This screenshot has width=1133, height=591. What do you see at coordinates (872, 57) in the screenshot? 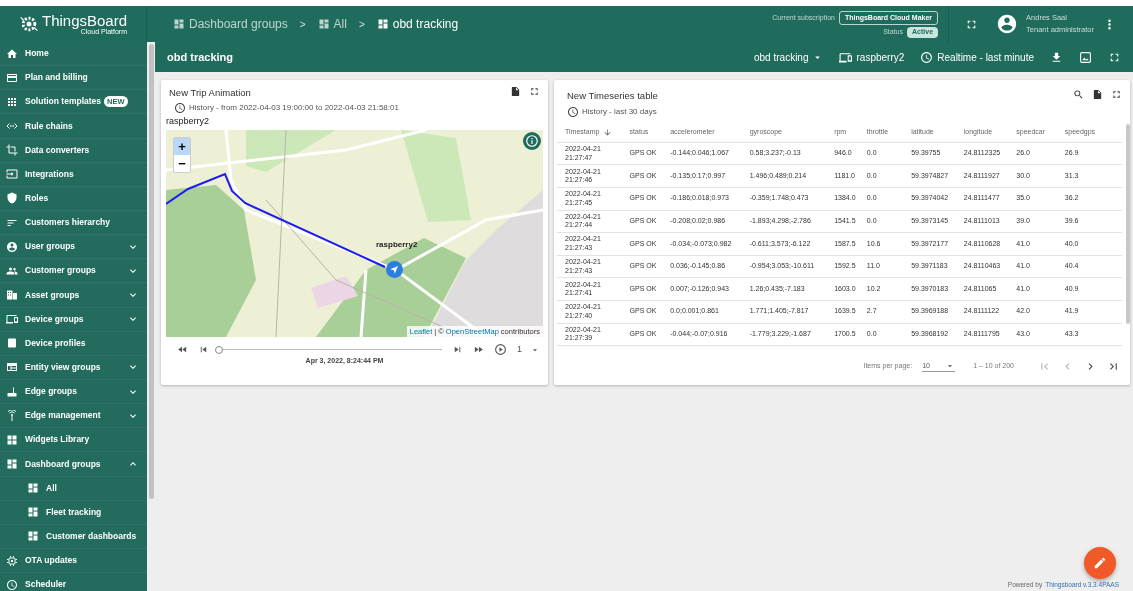
I see `entity-selector: raspberry2` at bounding box center [872, 57].